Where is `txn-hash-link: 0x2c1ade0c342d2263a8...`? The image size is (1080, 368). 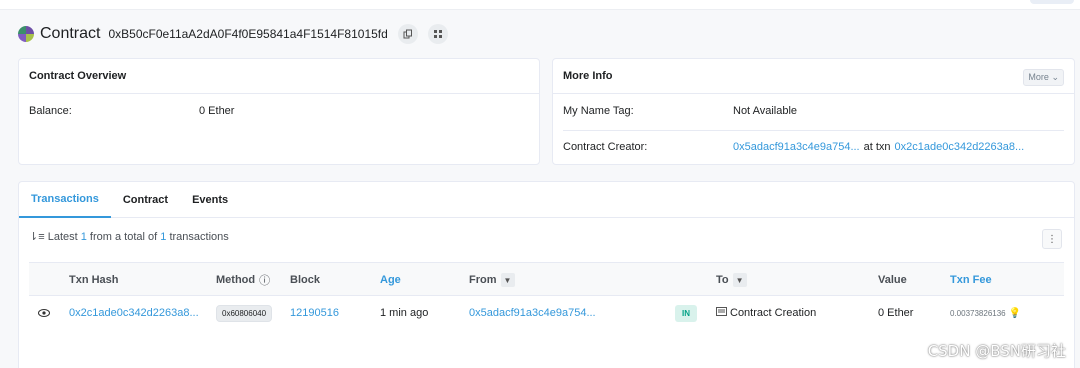
txn-hash-link: 0x2c1ade0c342d2263a8... is located at coordinates (134, 313).